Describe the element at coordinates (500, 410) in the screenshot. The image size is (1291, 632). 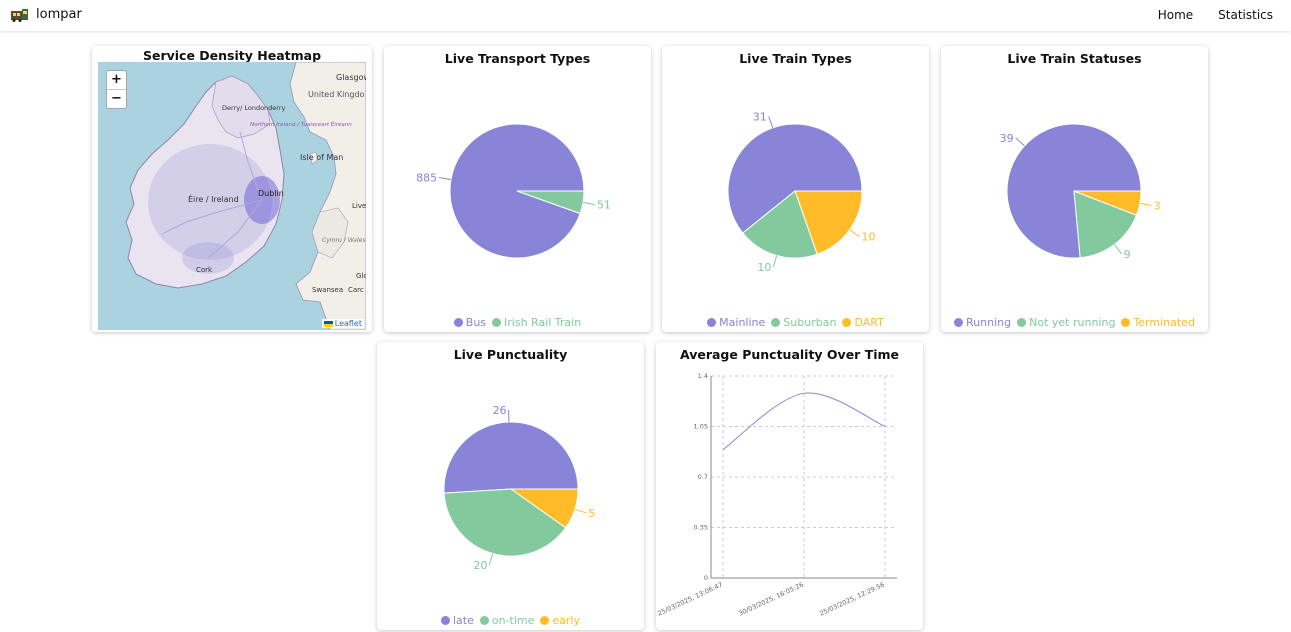
I see `punctuality-value-label-0: 26` at that location.